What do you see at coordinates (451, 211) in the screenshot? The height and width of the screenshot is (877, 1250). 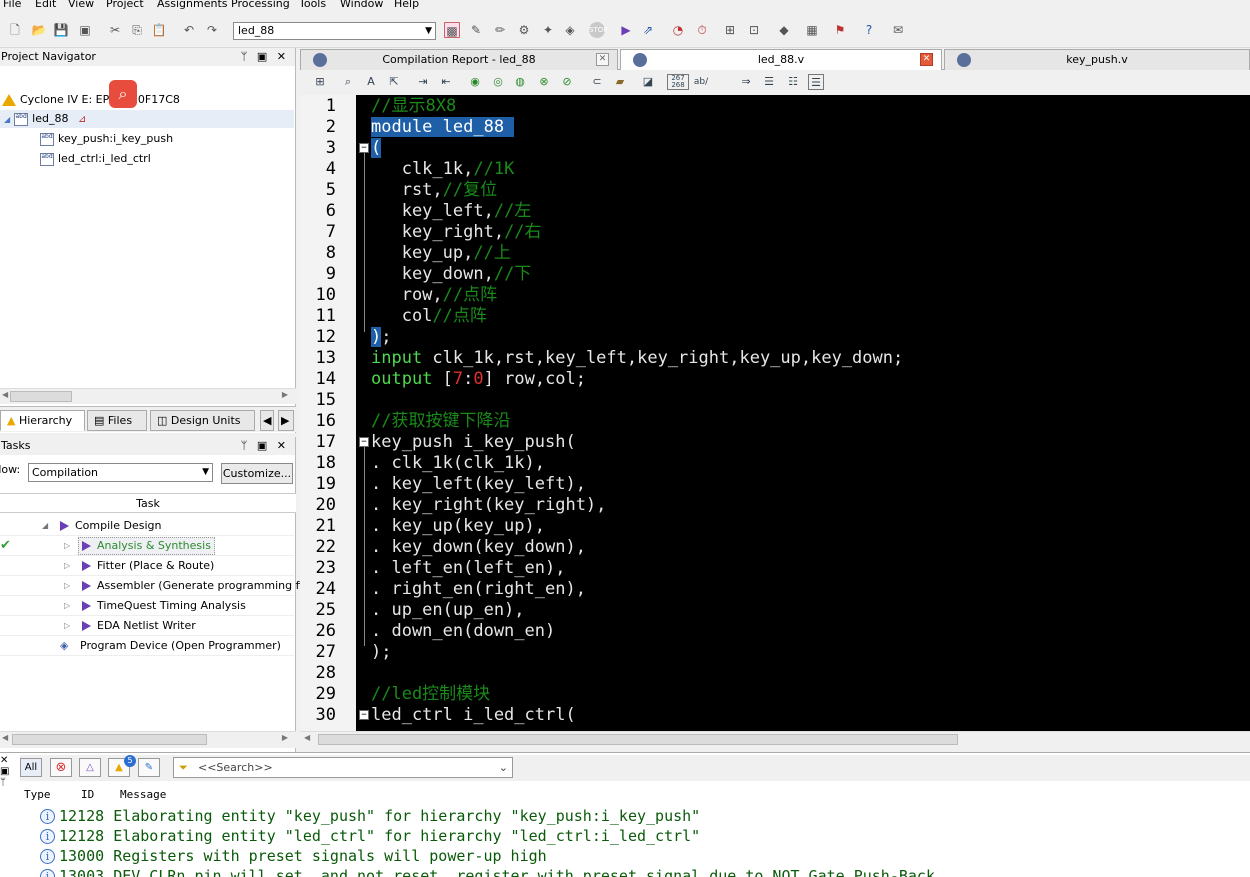 I see `code-line: key_left,//左` at bounding box center [451, 211].